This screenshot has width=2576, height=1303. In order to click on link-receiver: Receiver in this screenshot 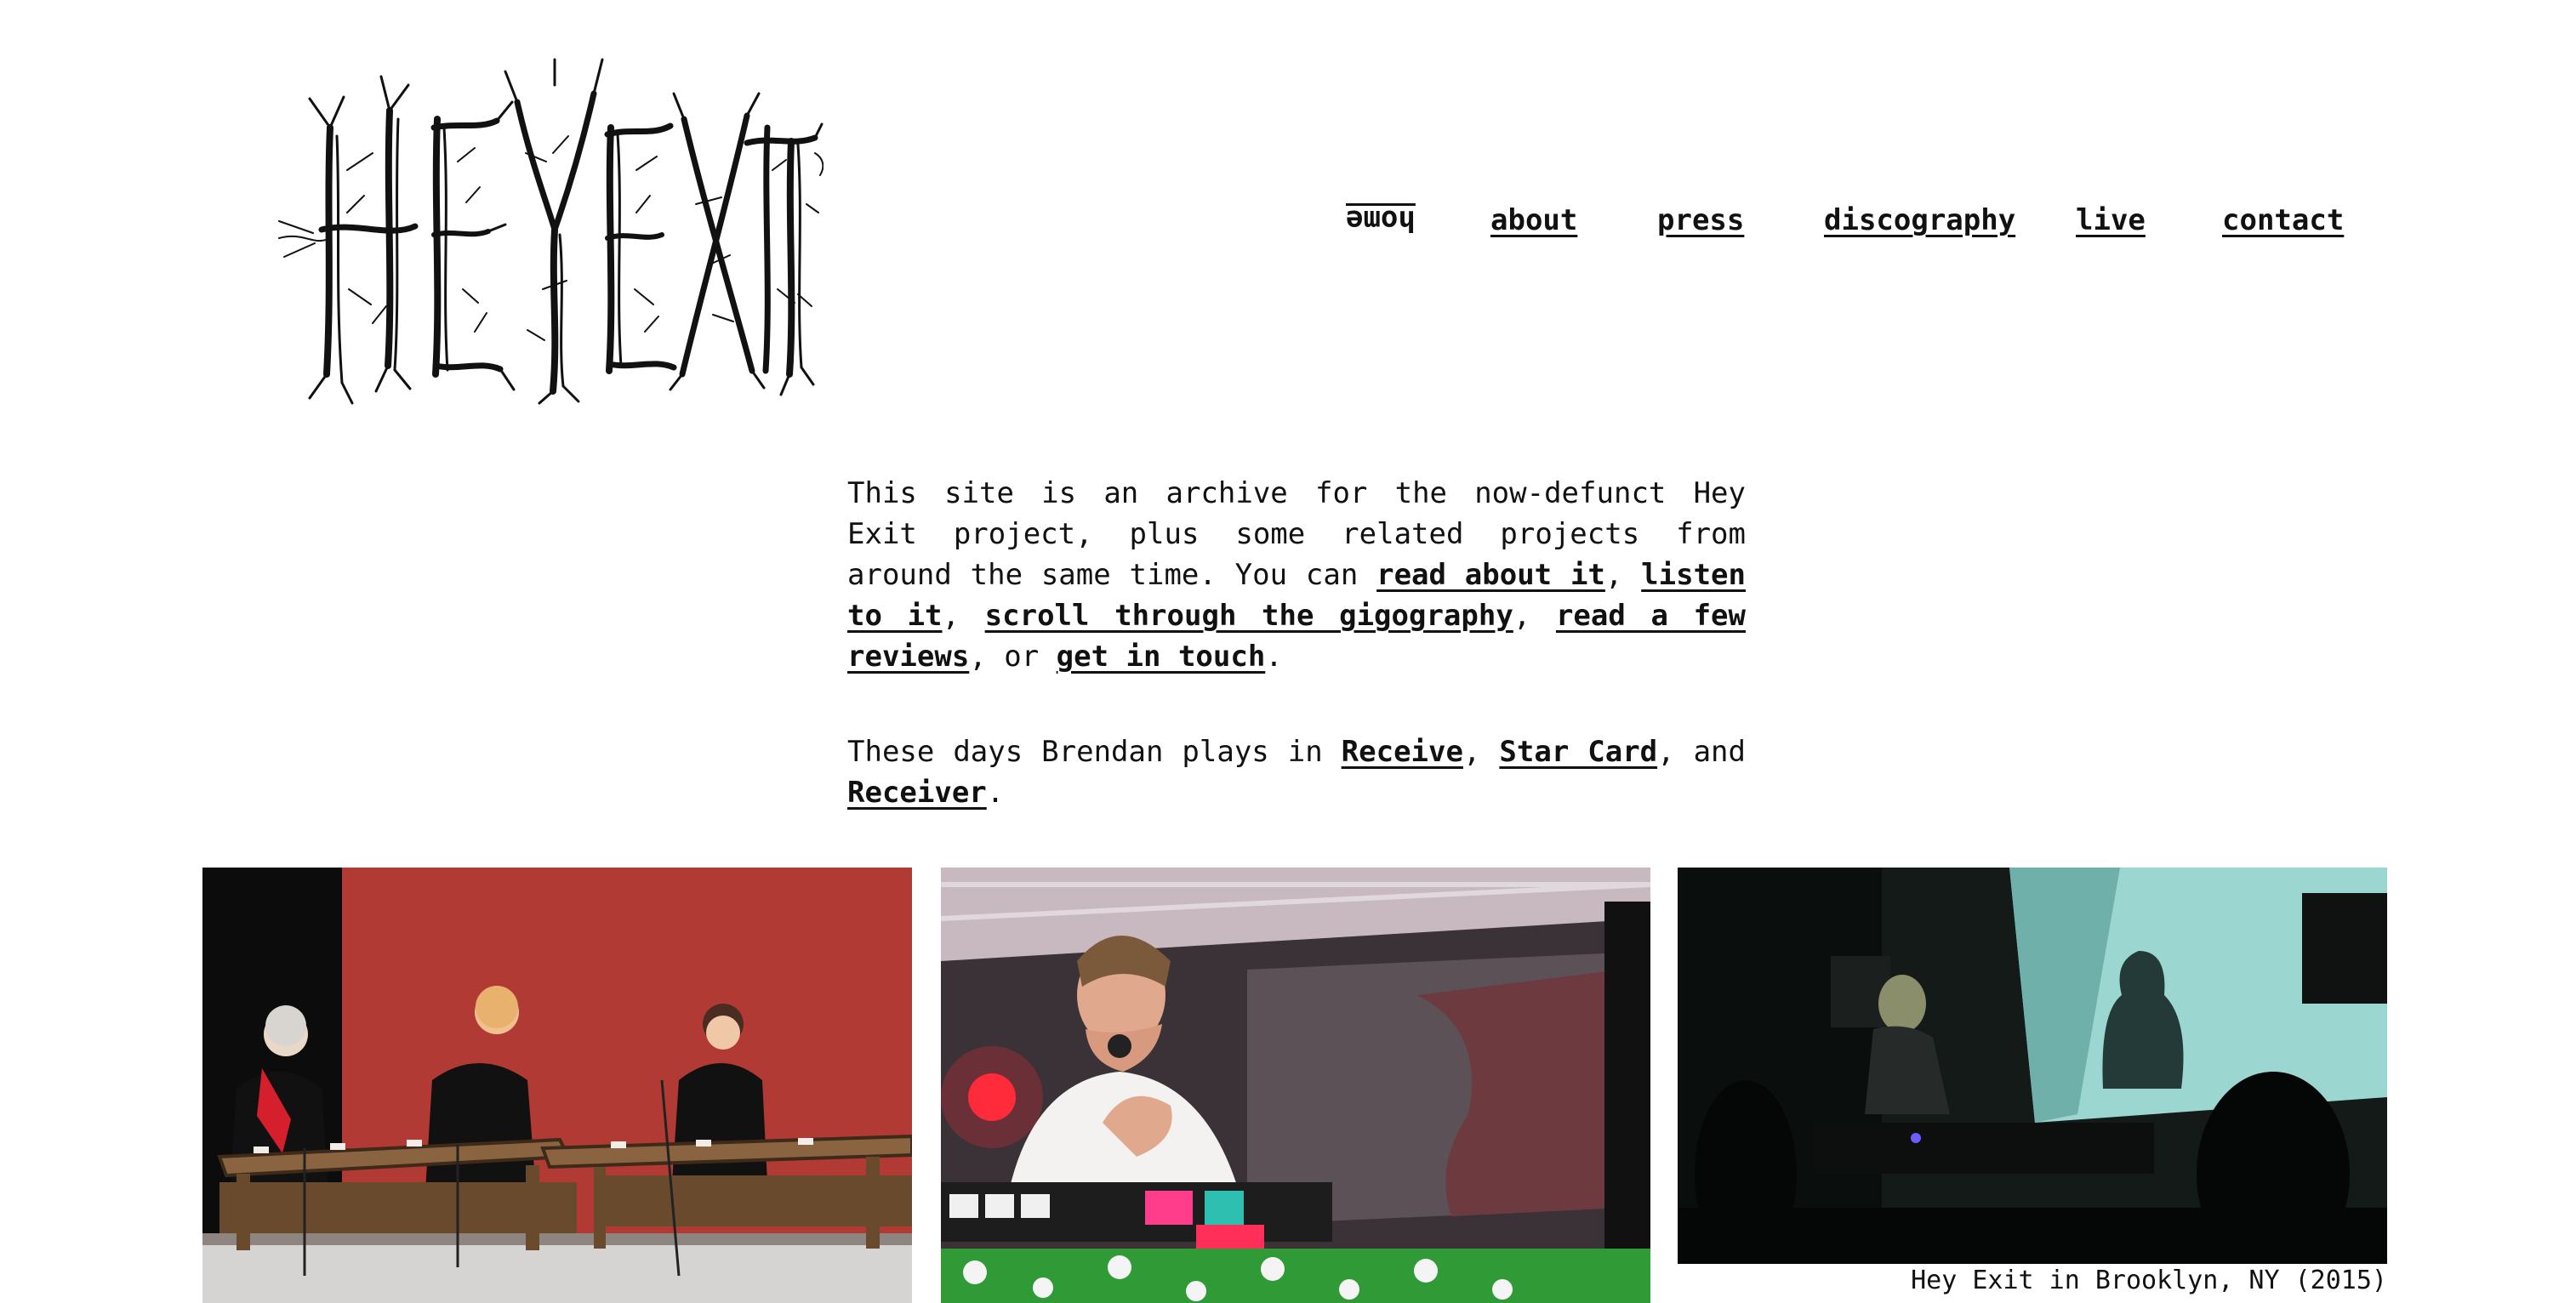, I will do `click(917, 793)`.